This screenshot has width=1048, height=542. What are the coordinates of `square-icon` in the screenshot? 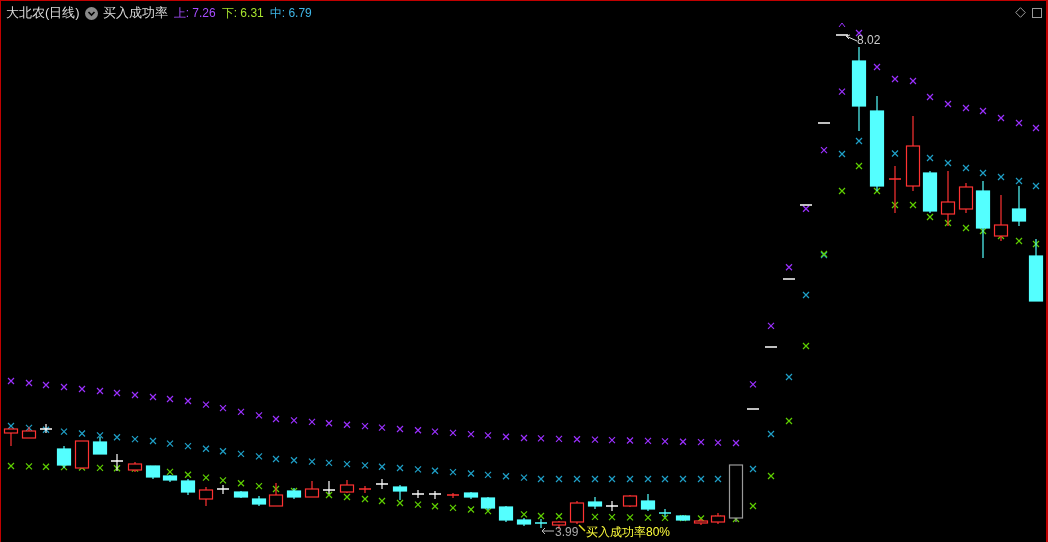 It's located at (1037, 13).